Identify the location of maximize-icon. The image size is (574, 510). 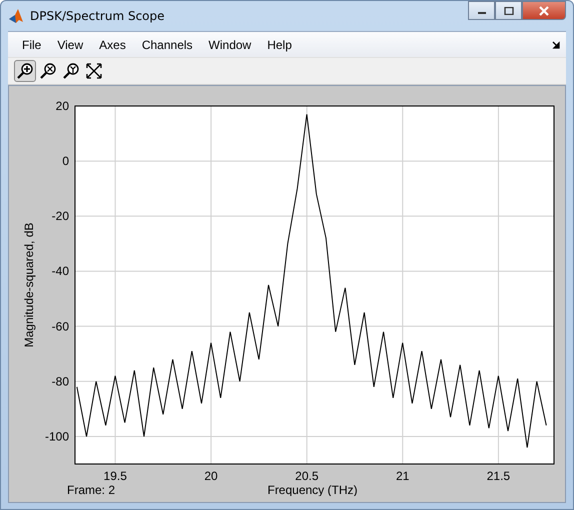
(509, 10).